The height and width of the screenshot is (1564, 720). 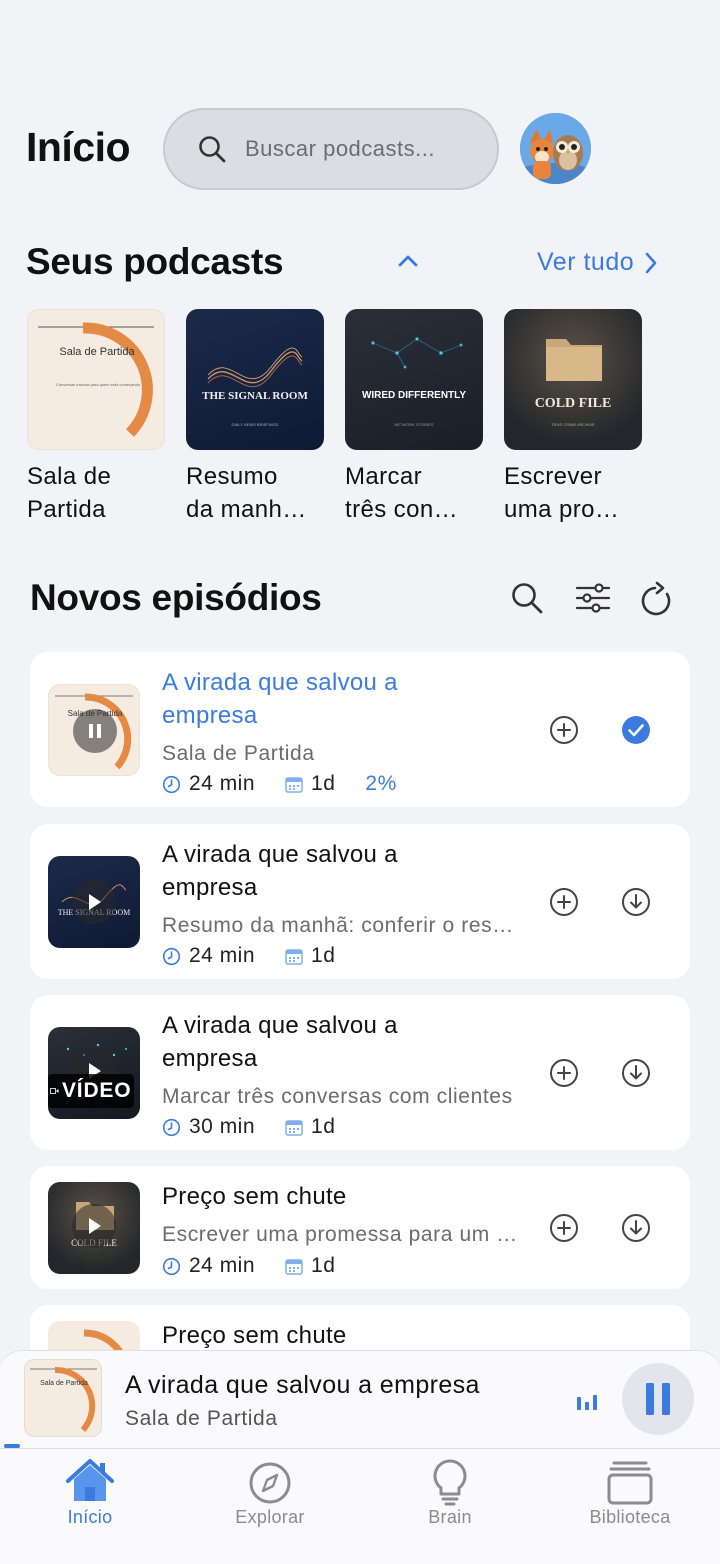 I want to click on episode-thumbnail: COLD FILE, so click(x=94, y=1228).